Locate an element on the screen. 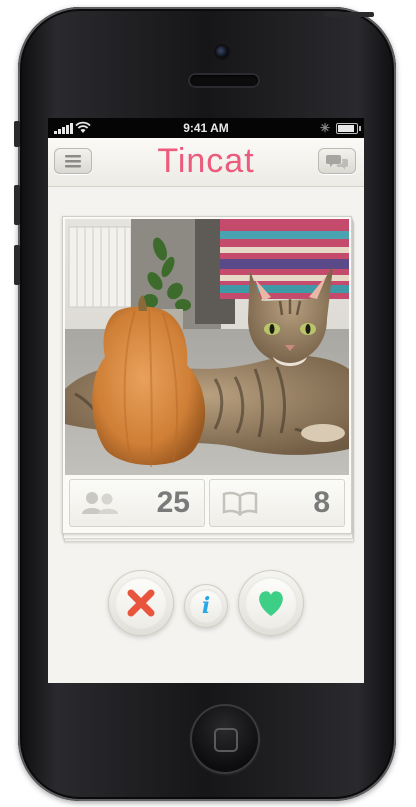  dislike-button is located at coordinates (141, 603).